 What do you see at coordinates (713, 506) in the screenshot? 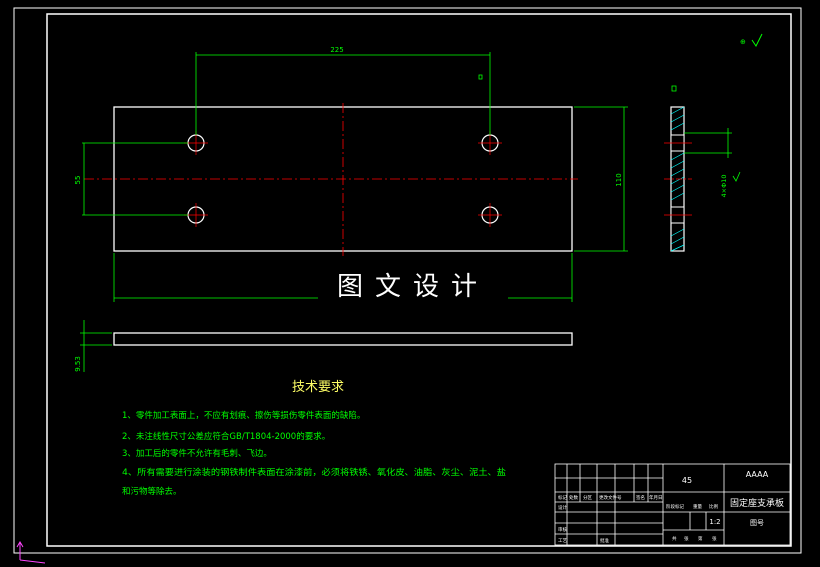
I see `tb-stage-label: 比例` at bounding box center [713, 506].